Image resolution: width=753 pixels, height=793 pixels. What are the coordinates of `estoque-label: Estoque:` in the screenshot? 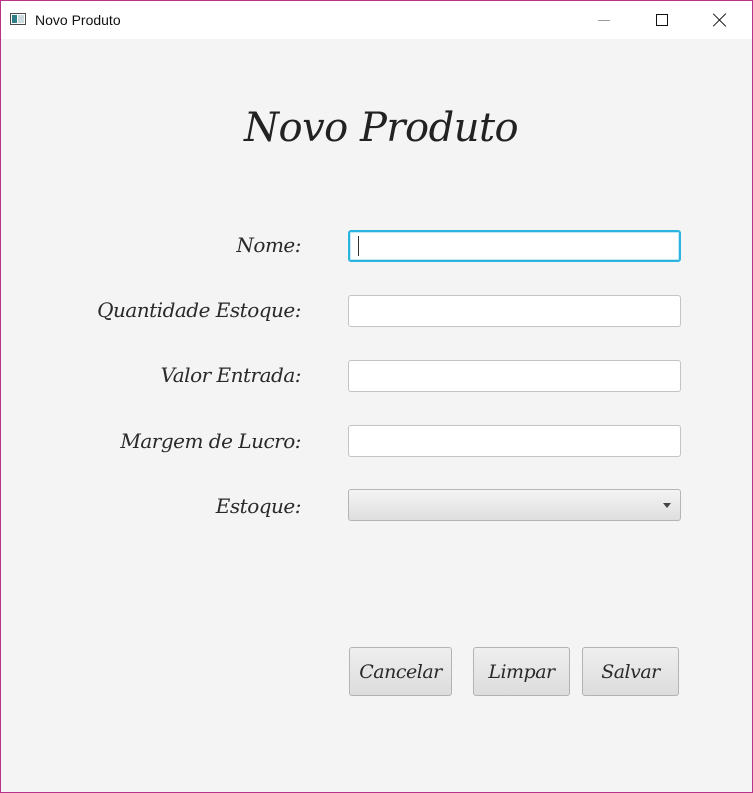 It's located at (258, 506).